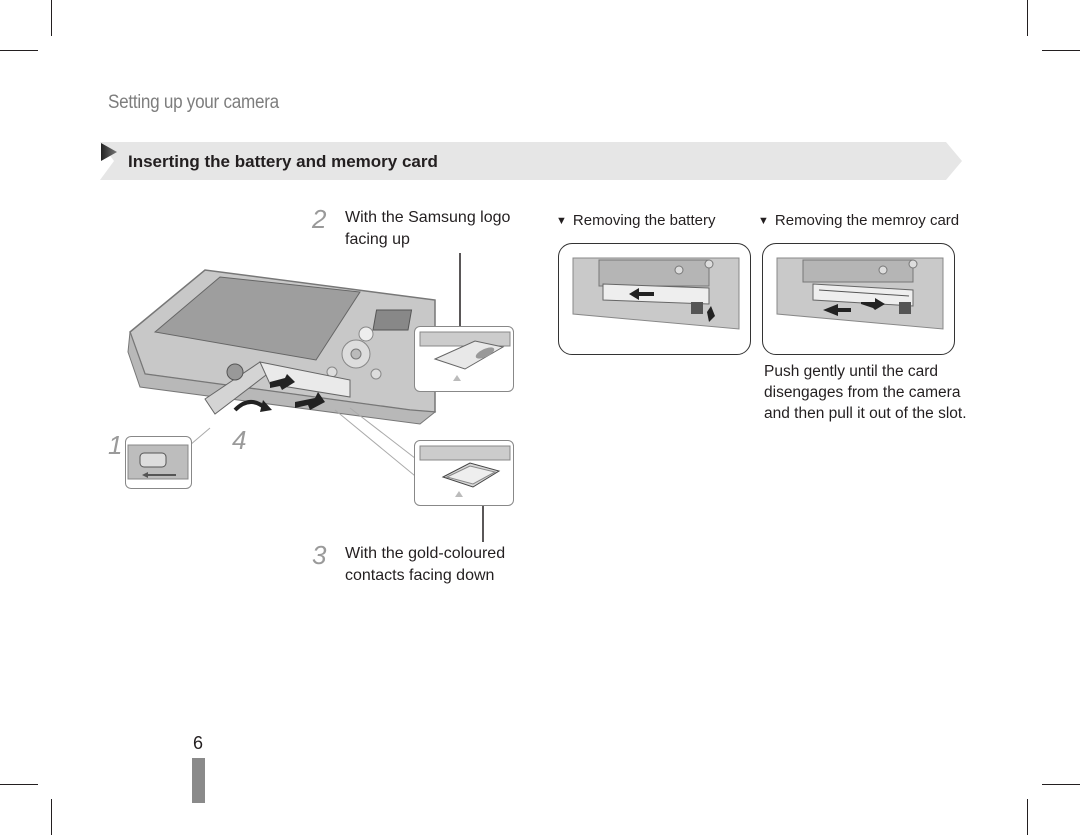  What do you see at coordinates (198, 780) in the screenshot?
I see `page-tab-marker` at bounding box center [198, 780].